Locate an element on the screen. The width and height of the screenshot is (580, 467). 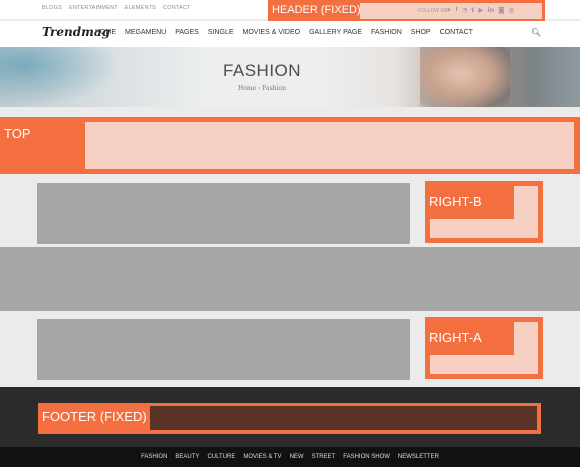
top-placeholder: TOP is located at coordinates (290, 145).